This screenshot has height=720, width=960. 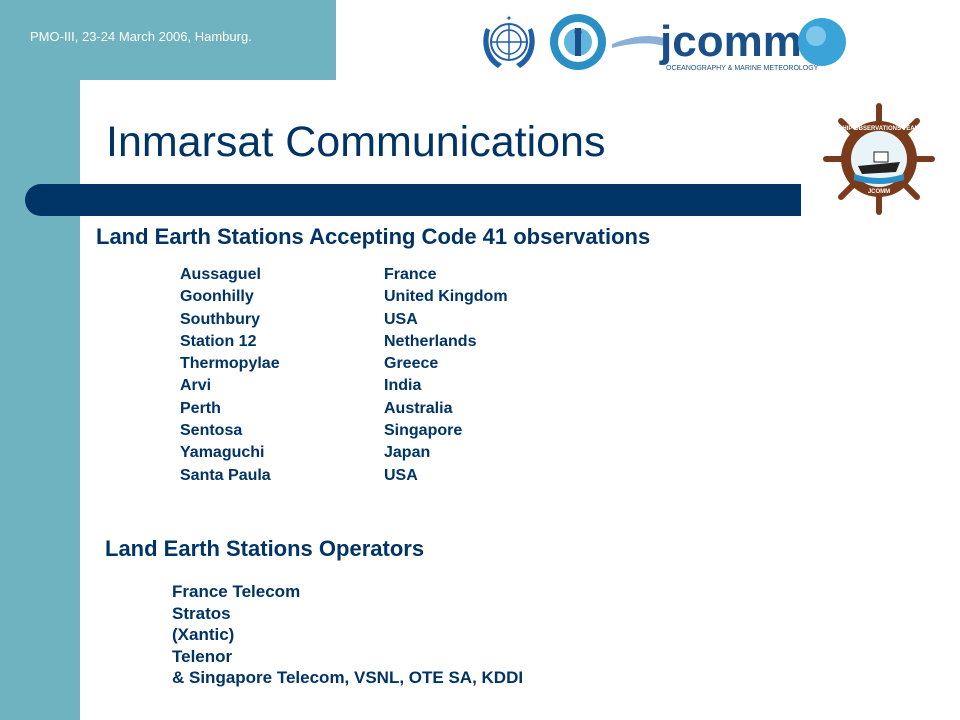 I want to click on station-name: Southbury, so click(x=220, y=319).